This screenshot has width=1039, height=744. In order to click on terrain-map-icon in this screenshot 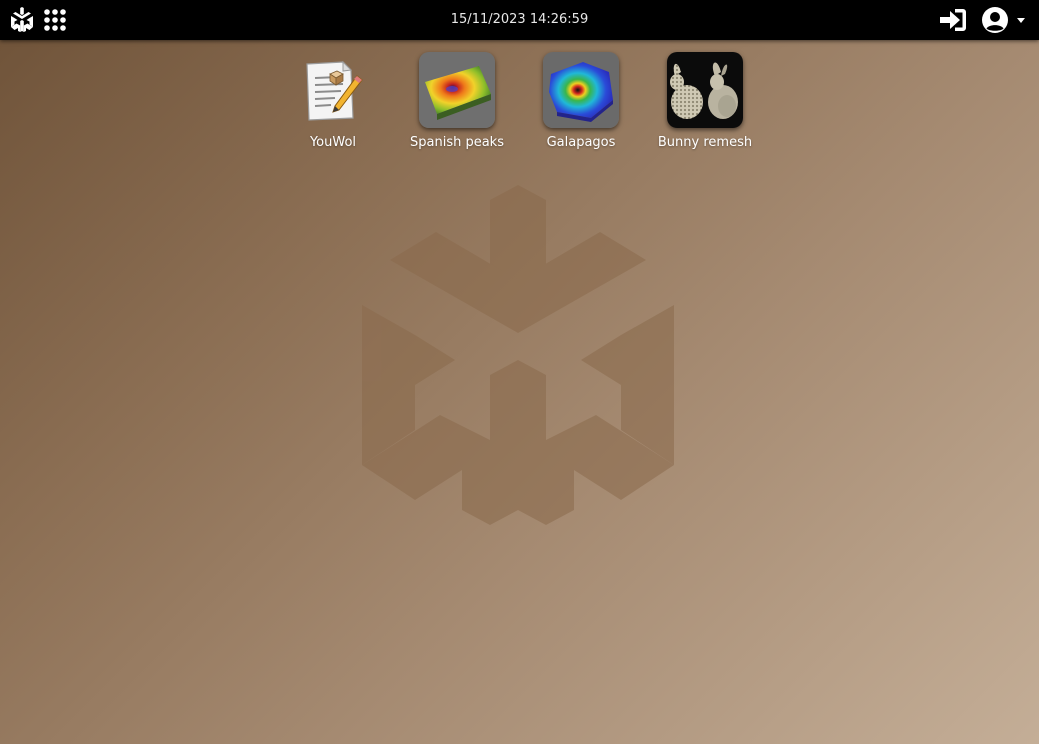, I will do `click(457, 90)`.